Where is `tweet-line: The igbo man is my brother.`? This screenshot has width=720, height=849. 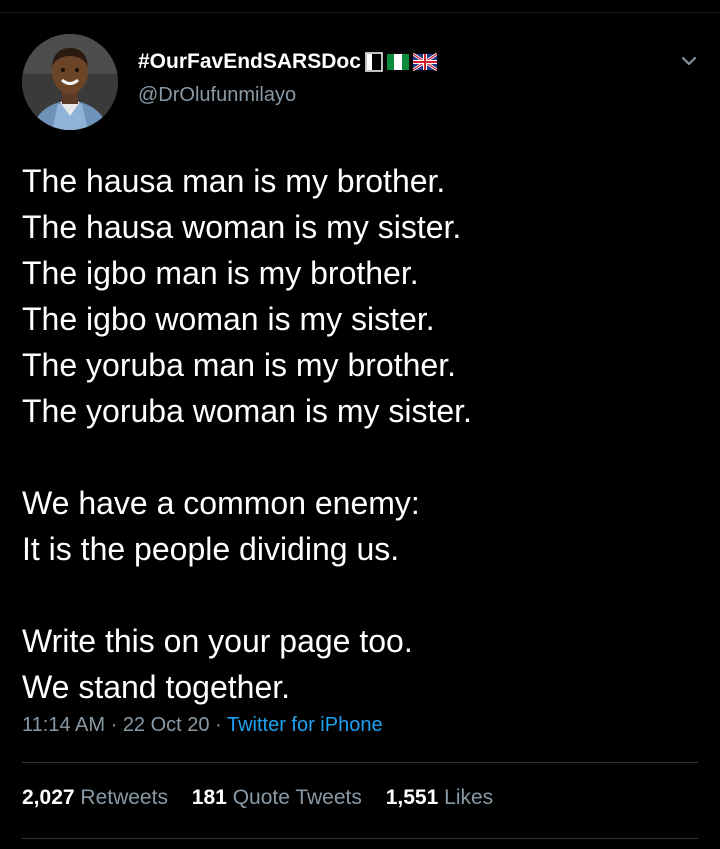
tweet-line: The igbo man is my brother. is located at coordinates (220, 273).